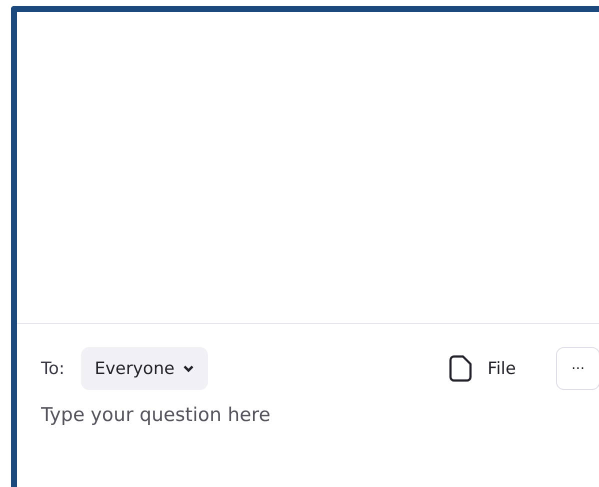  Describe the element at coordinates (188, 368) in the screenshot. I see `chevron-down-icon` at that location.